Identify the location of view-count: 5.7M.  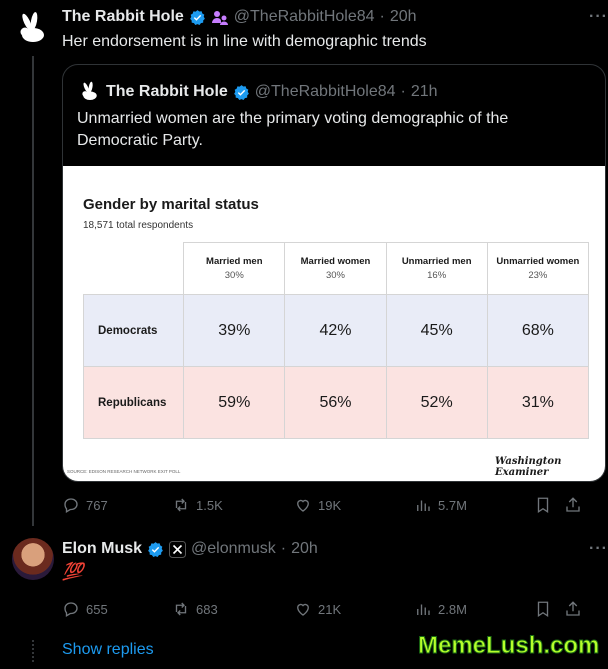
(452, 505).